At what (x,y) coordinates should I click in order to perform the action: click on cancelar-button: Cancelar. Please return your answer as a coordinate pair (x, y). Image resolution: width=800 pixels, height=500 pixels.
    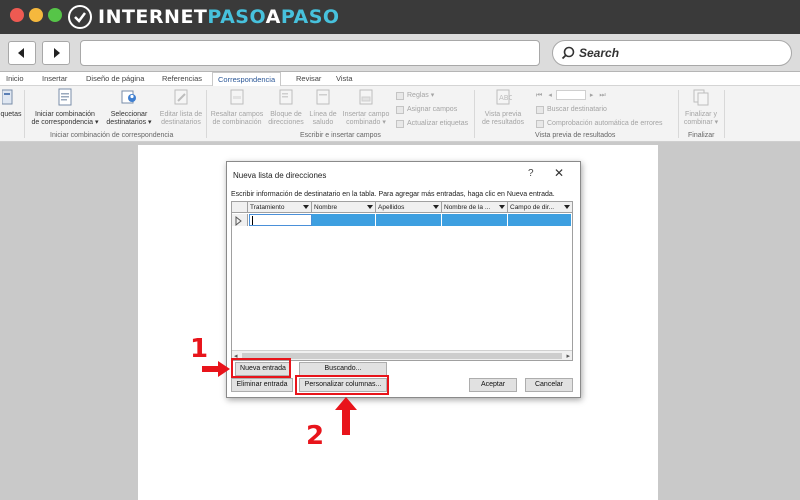
    Looking at the image, I should click on (549, 385).